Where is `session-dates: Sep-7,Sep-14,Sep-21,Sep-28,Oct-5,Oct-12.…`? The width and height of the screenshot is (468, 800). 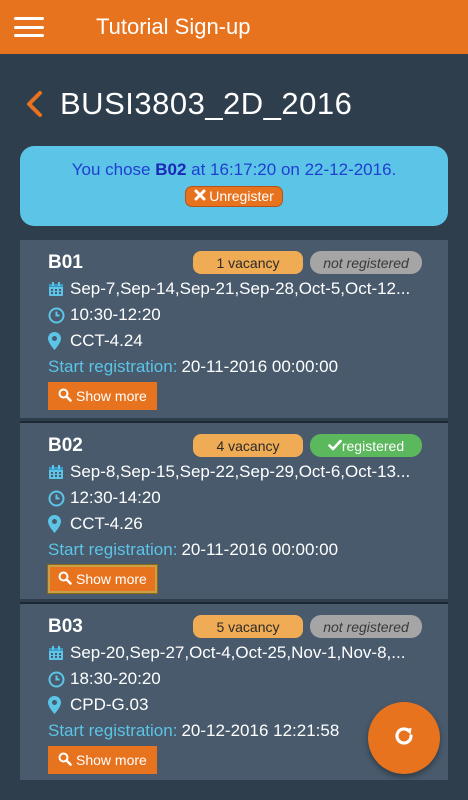 session-dates: Sep-7,Sep-14,Sep-21,Sep-28,Oct-5,Oct-12.… is located at coordinates (240, 288).